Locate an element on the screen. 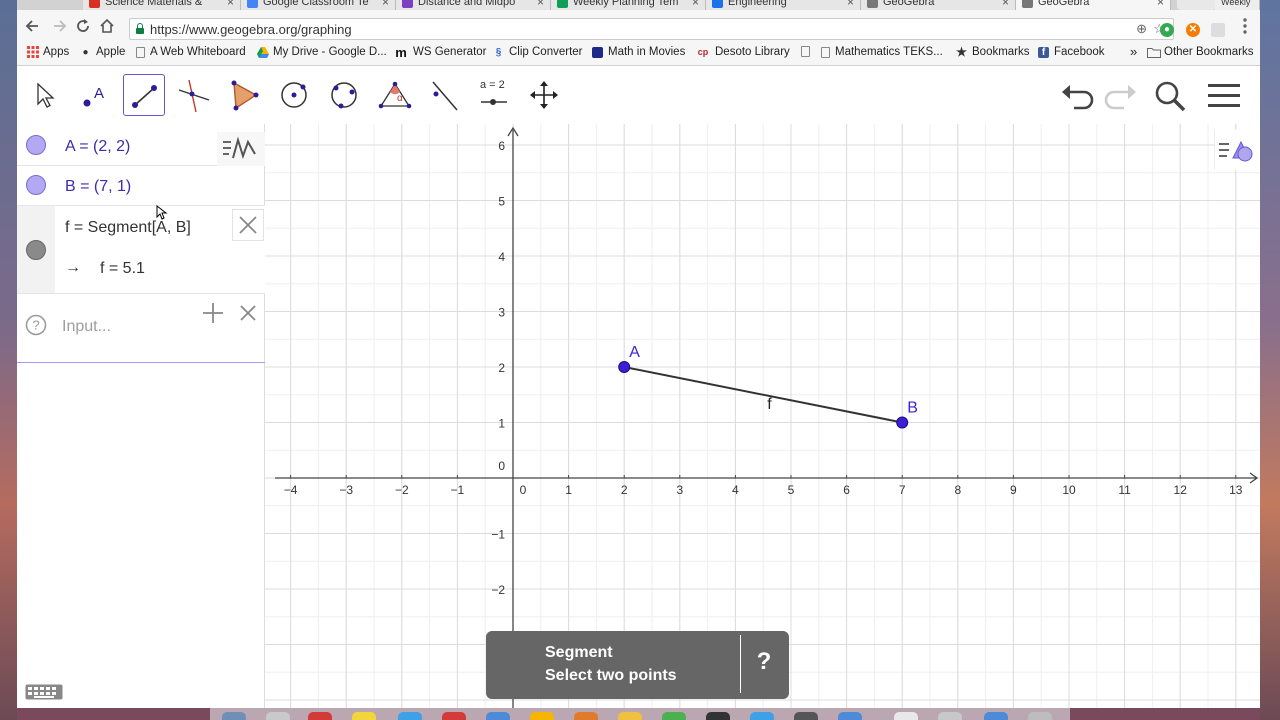  algebra-row-segment-f: f = Segment[A, B] → f = 5.1 is located at coordinates (141, 250).